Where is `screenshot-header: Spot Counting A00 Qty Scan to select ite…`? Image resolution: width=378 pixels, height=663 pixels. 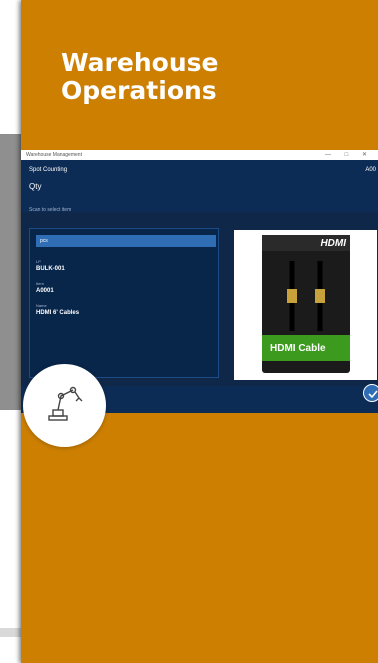 screenshot-header: Spot Counting A00 Qty Scan to select ite… is located at coordinates (199, 186).